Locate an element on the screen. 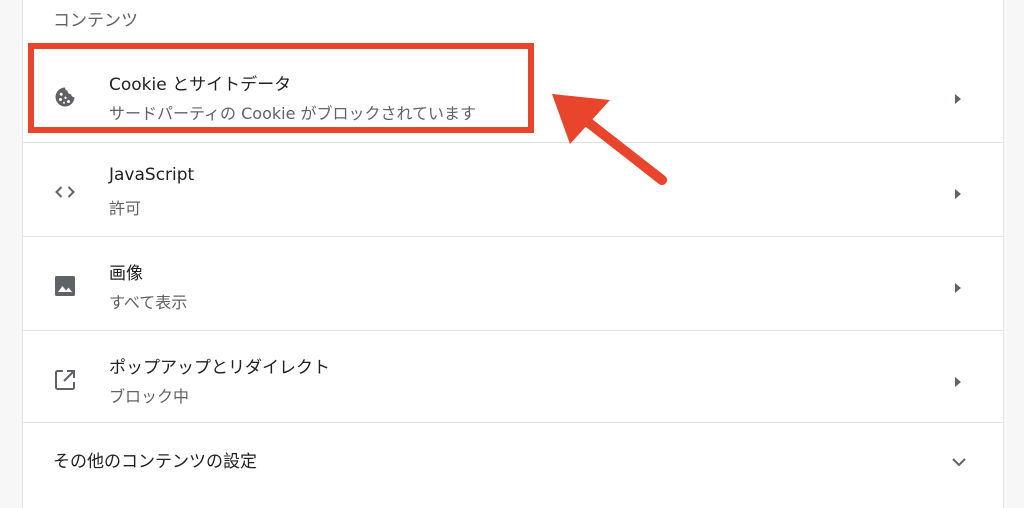 This screenshot has width=1024, height=508. code-icon is located at coordinates (65, 192).